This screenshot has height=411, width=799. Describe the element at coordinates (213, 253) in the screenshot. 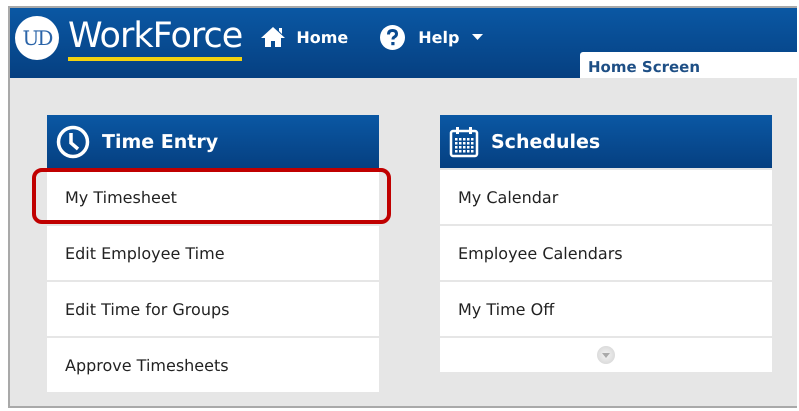

I see `menu-item: Edit Employee Time` at that location.